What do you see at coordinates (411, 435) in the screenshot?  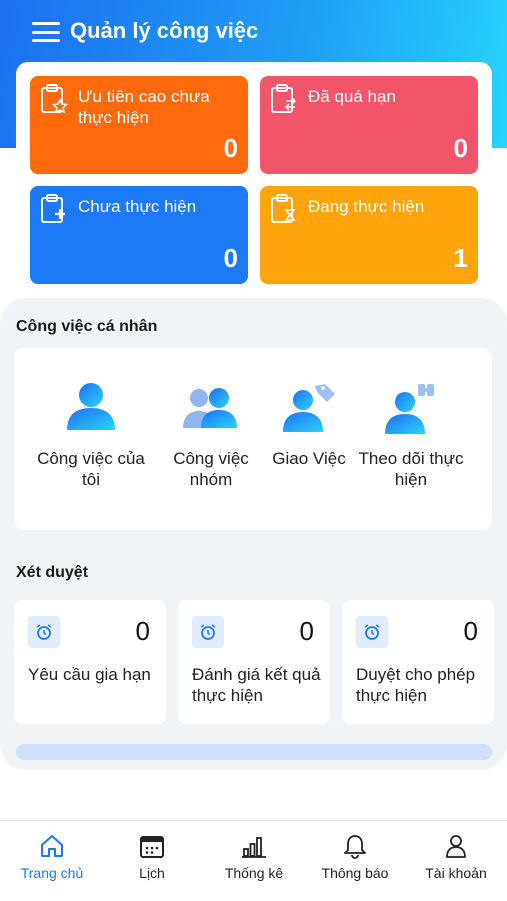 I see `personal-item-follow-work: Theo dõi thực hiện` at bounding box center [411, 435].